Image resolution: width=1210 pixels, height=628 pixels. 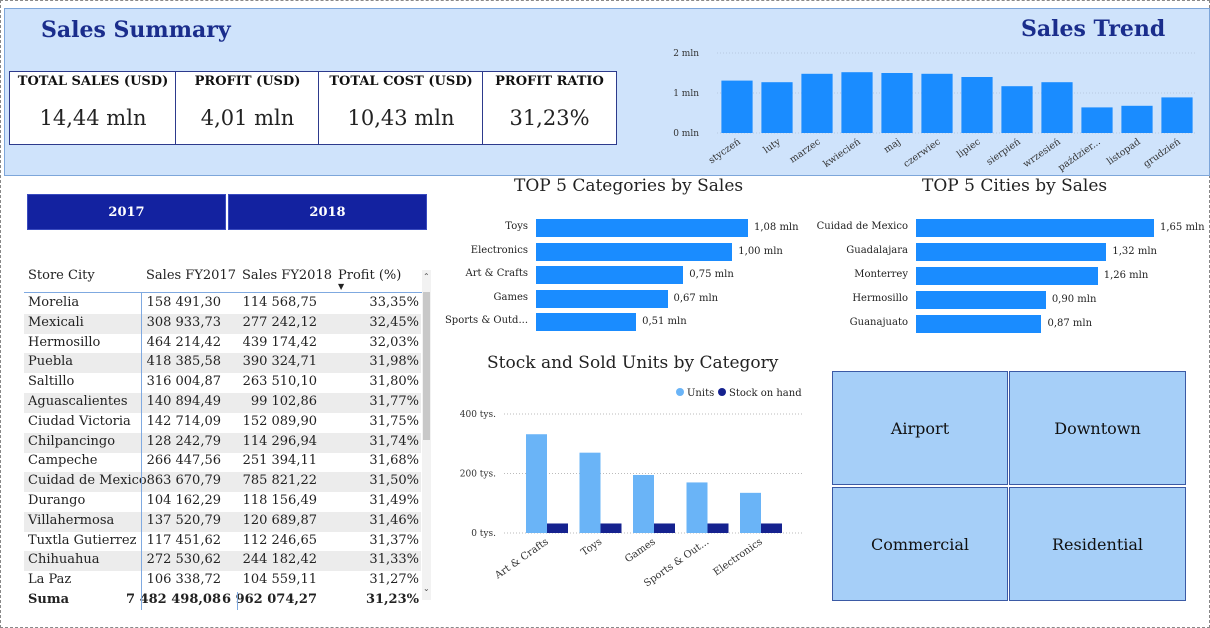 I want to click on bar-label: Cuidad de Mexico, so click(x=862, y=226).